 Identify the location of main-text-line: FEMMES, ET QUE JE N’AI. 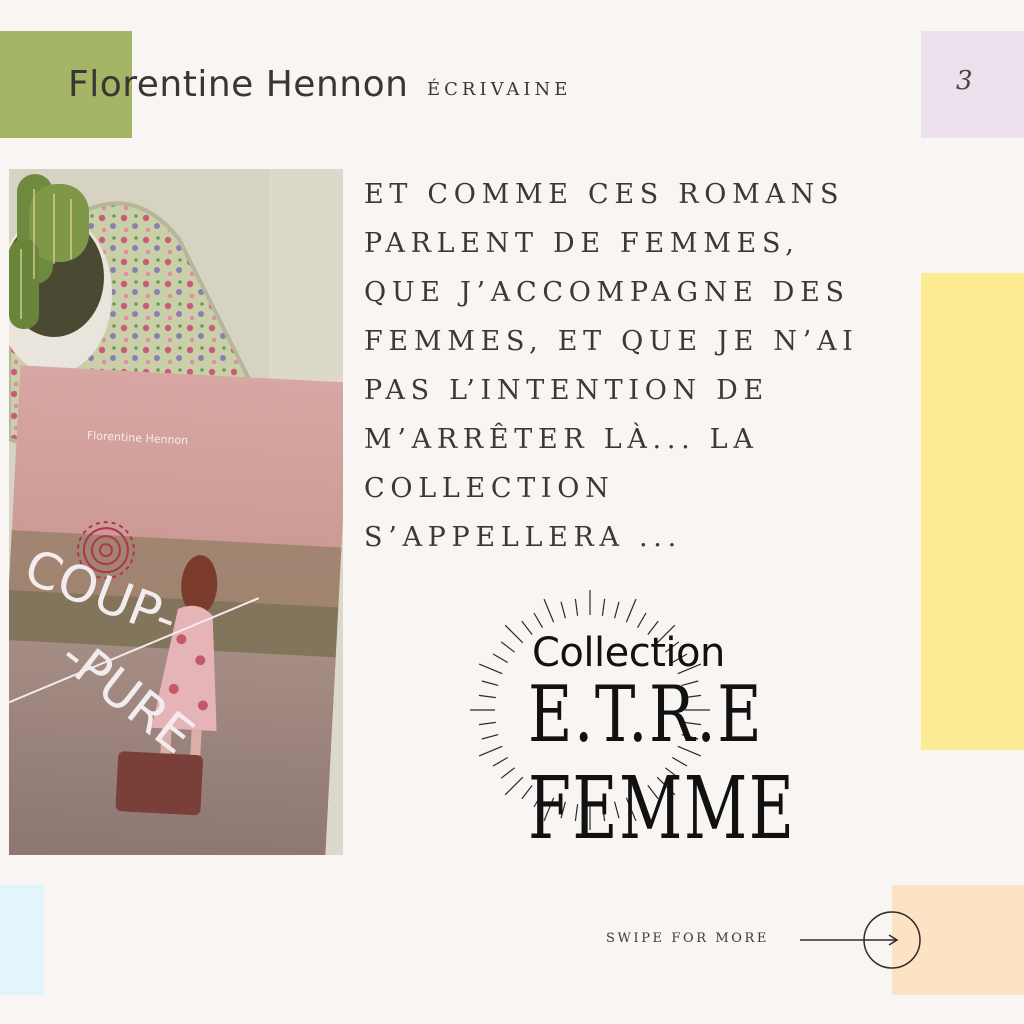
(611, 341).